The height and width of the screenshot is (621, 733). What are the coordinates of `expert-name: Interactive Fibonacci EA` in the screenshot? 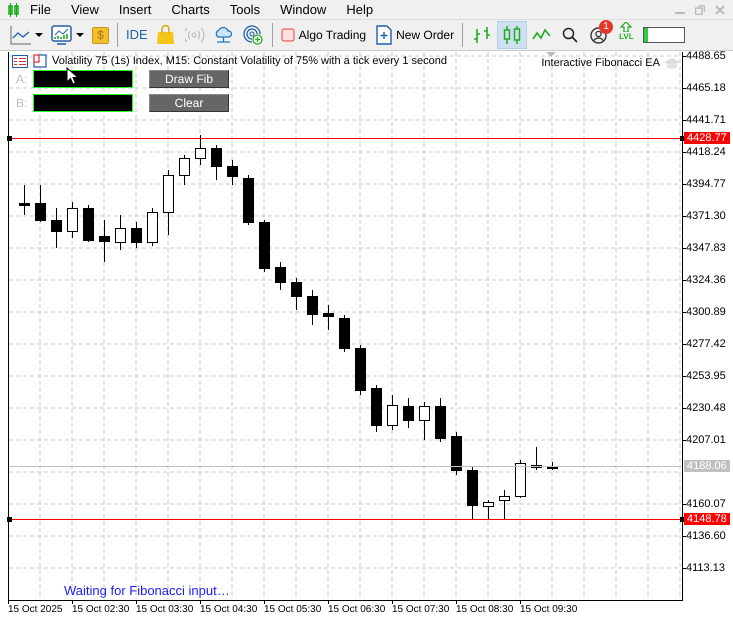 It's located at (600, 63).